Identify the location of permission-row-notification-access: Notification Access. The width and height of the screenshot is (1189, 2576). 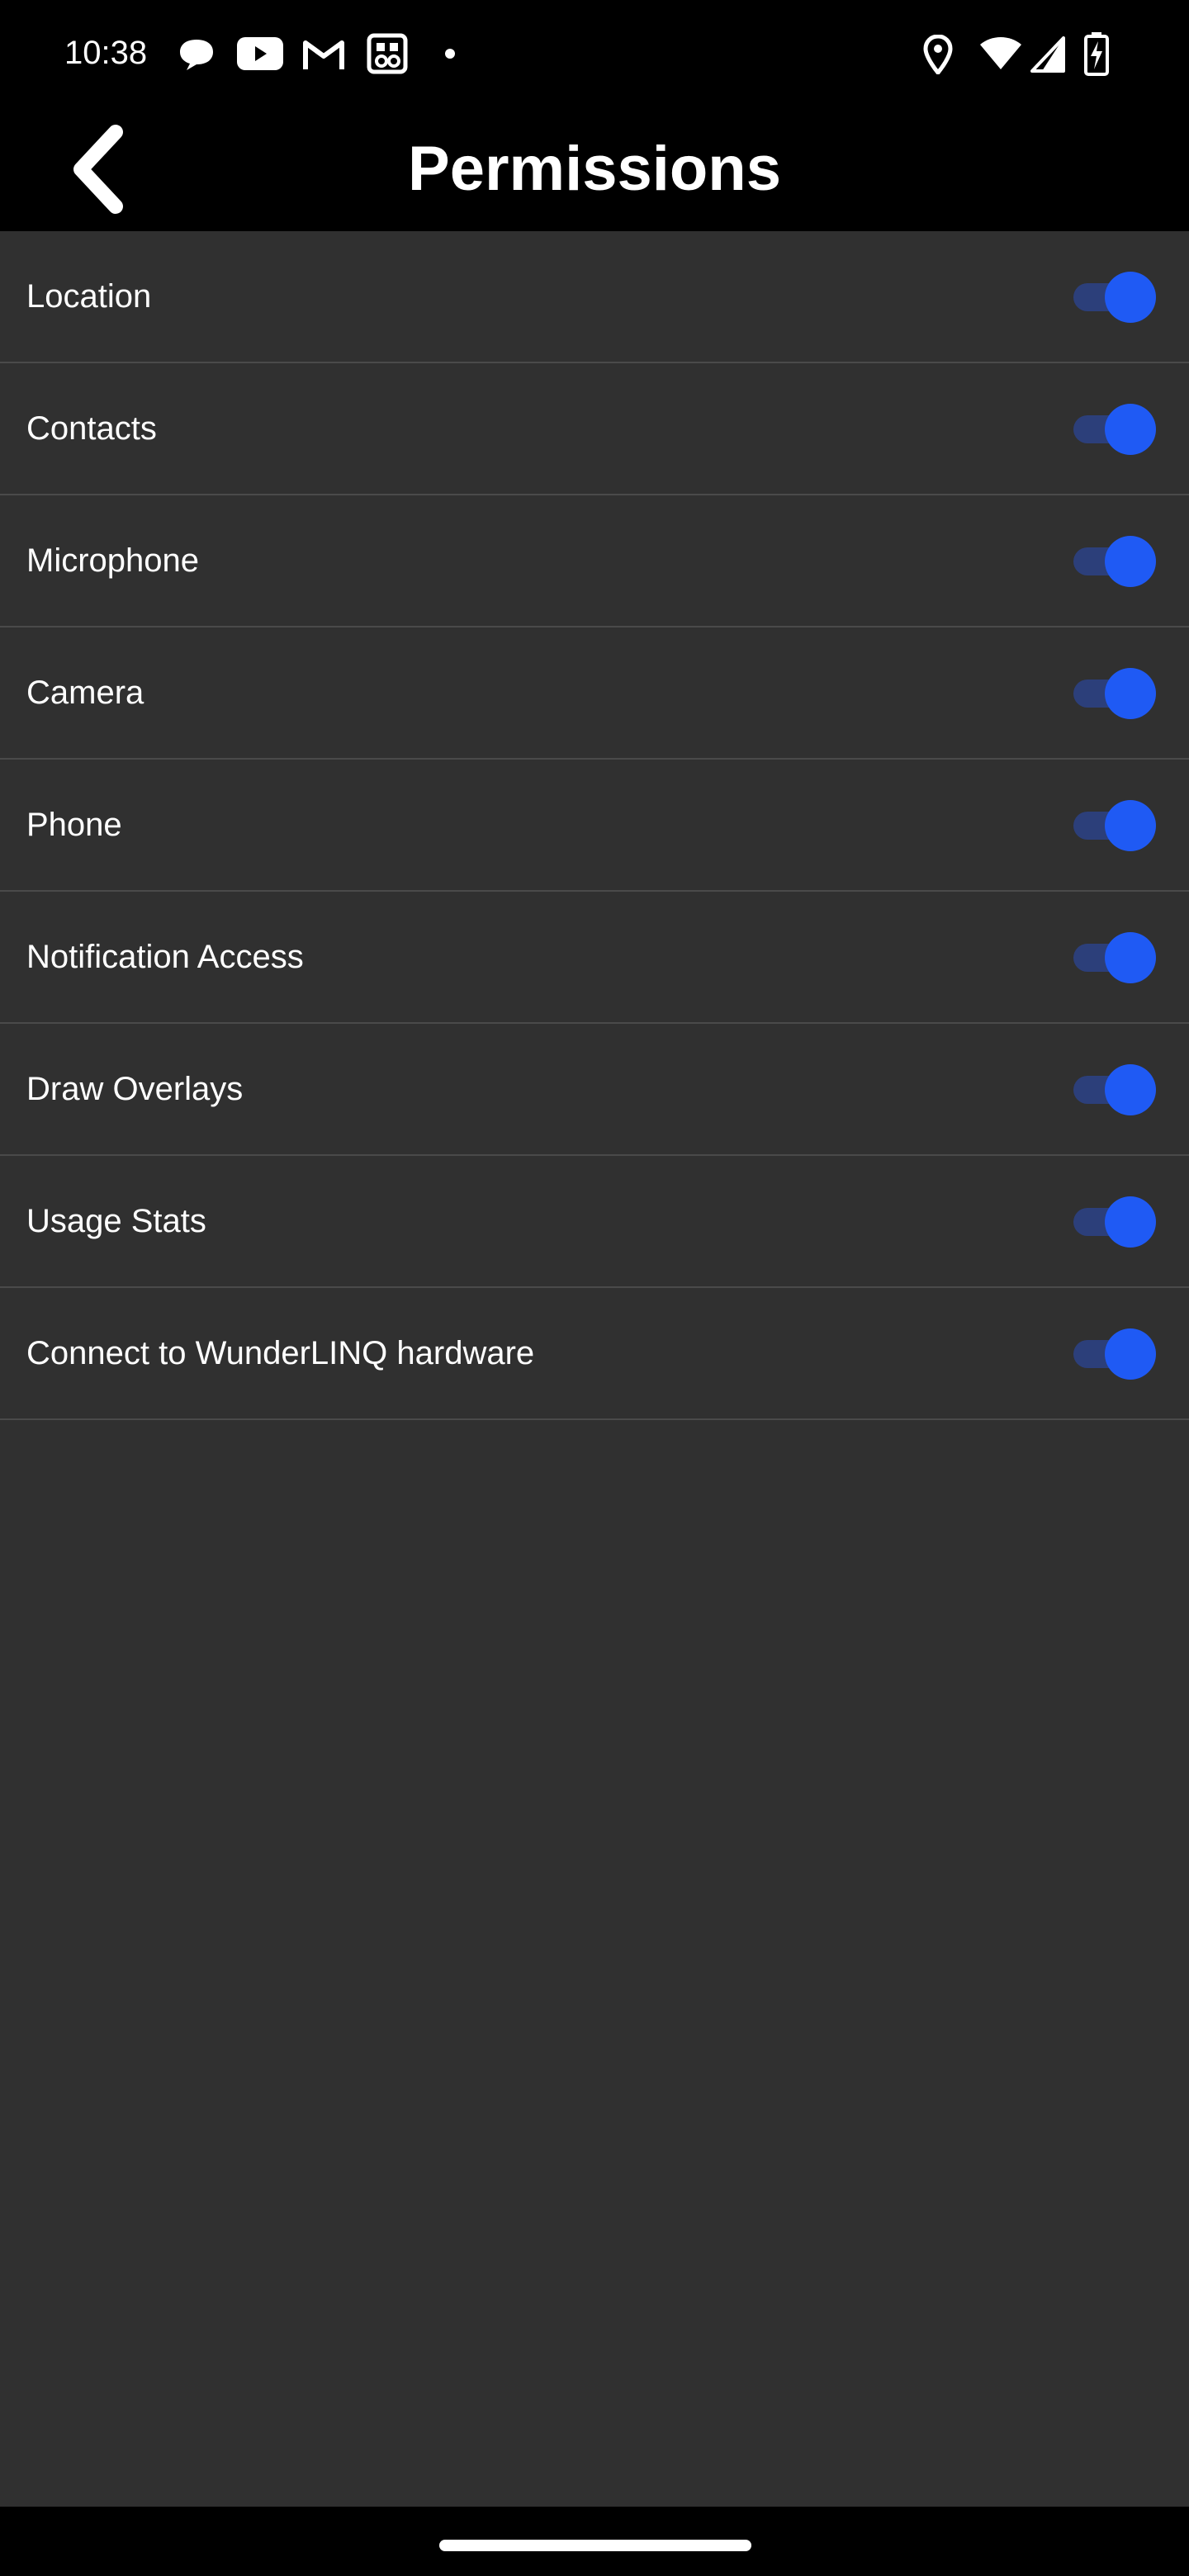
(594, 958).